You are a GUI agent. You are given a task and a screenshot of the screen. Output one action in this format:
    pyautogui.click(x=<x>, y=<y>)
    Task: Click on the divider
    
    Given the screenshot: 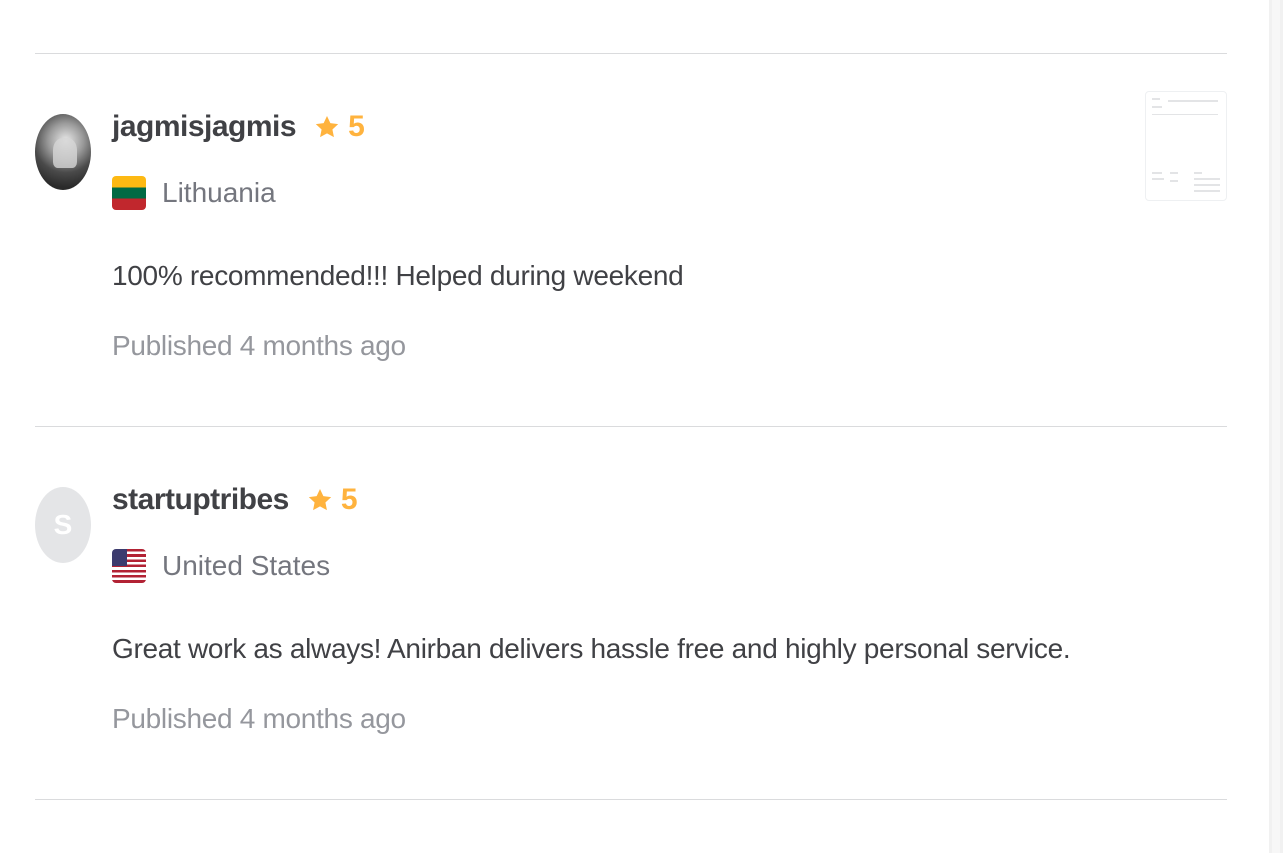 What is the action you would take?
    pyautogui.click(x=631, y=799)
    